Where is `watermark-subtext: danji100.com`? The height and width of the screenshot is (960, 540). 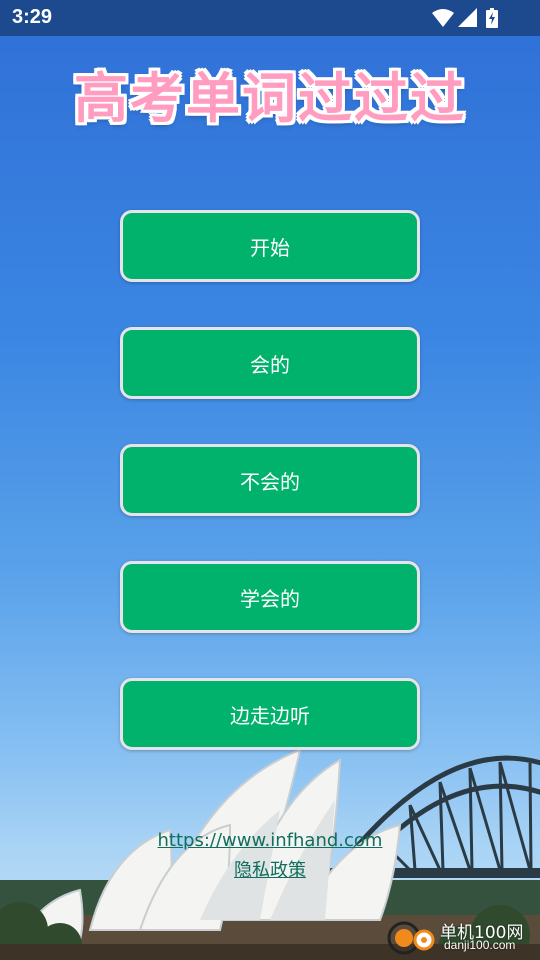
watermark-subtext: danji100.com is located at coordinates (480, 945).